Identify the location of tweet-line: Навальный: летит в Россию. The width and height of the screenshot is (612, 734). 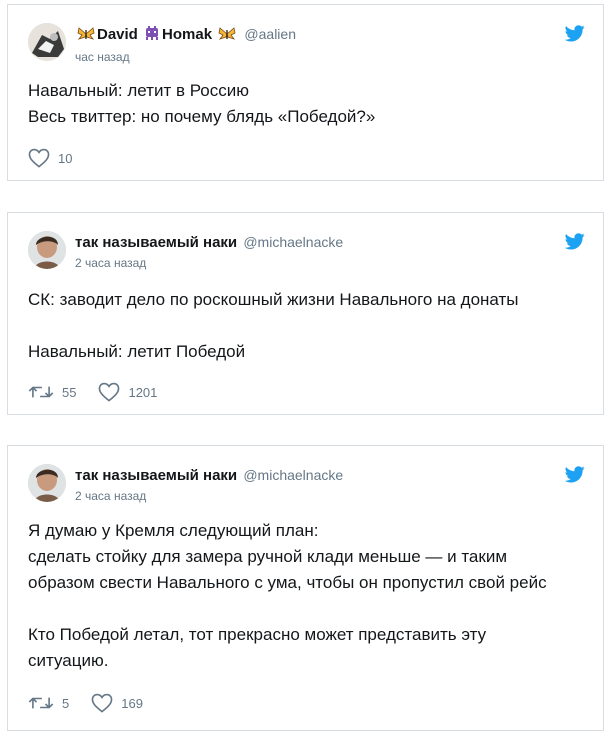
(138, 90).